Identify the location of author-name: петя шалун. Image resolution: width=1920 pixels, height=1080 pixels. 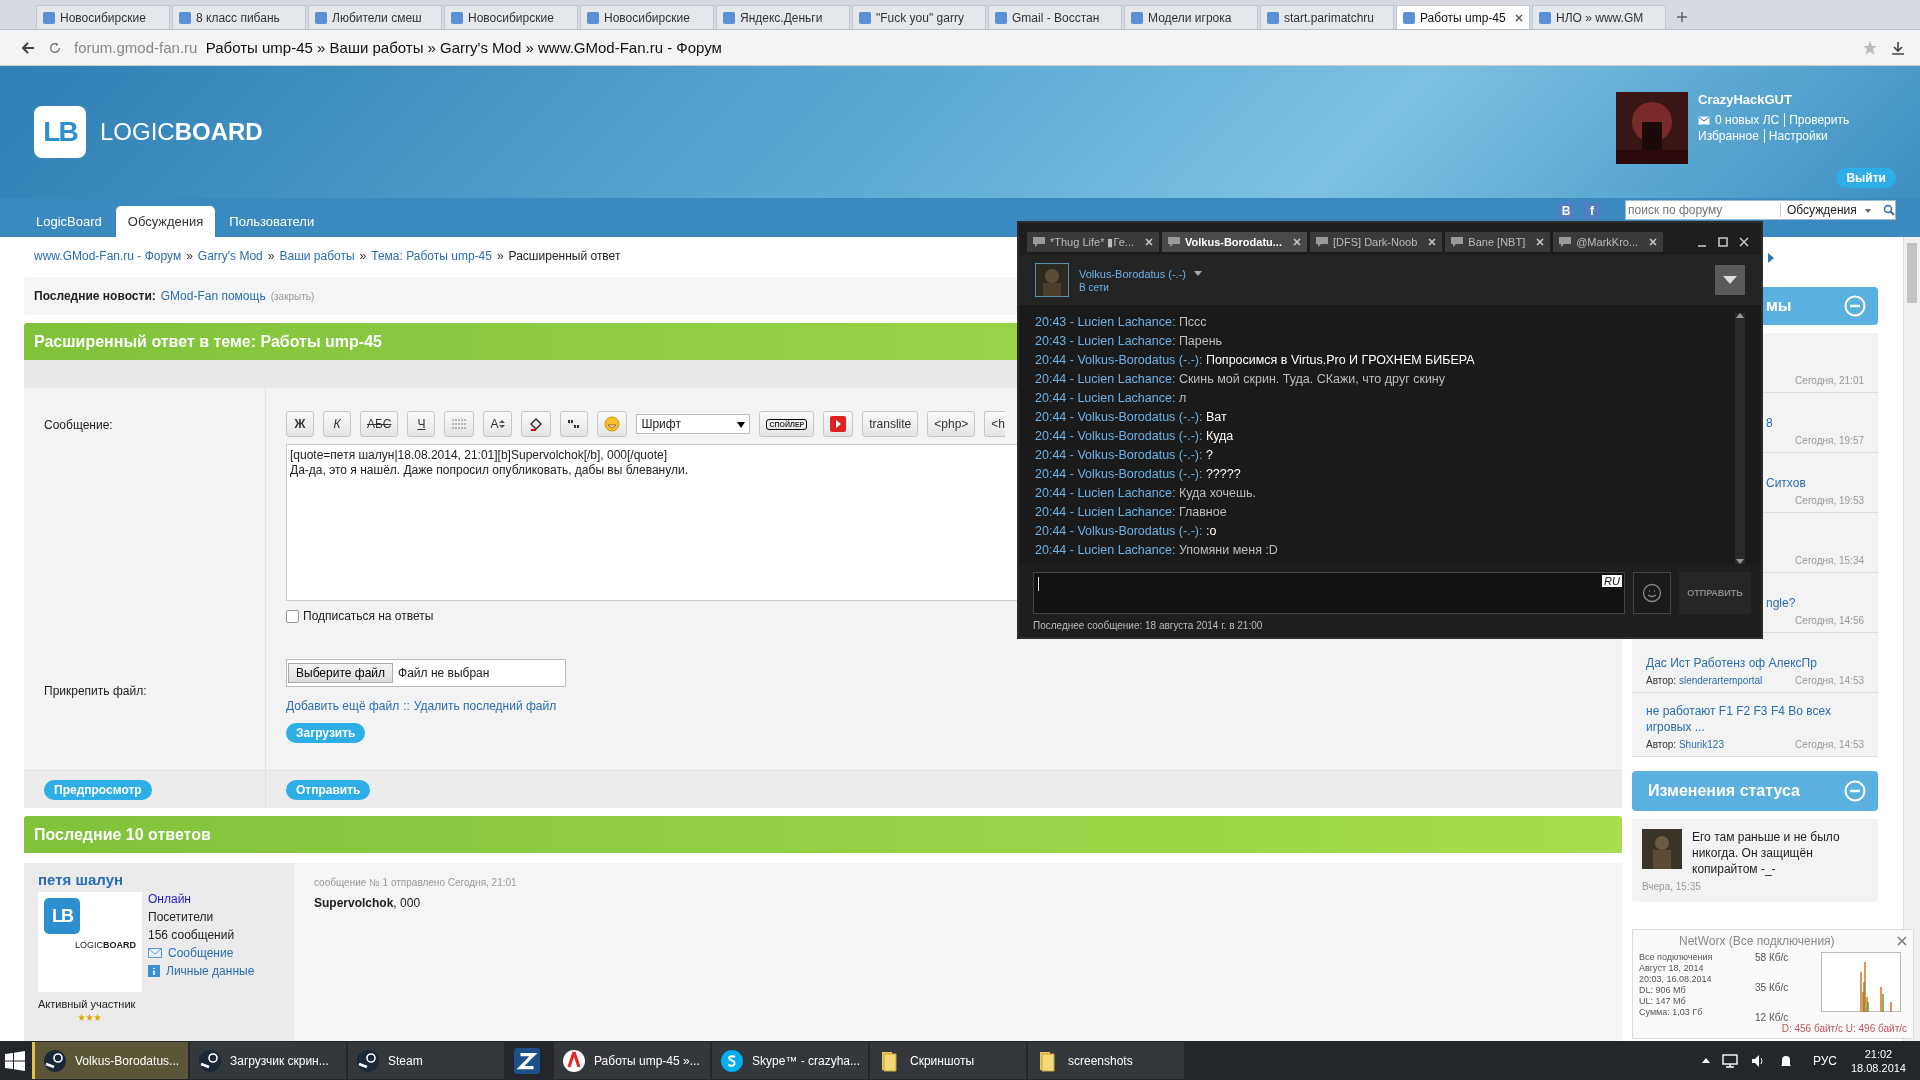
(159, 879).